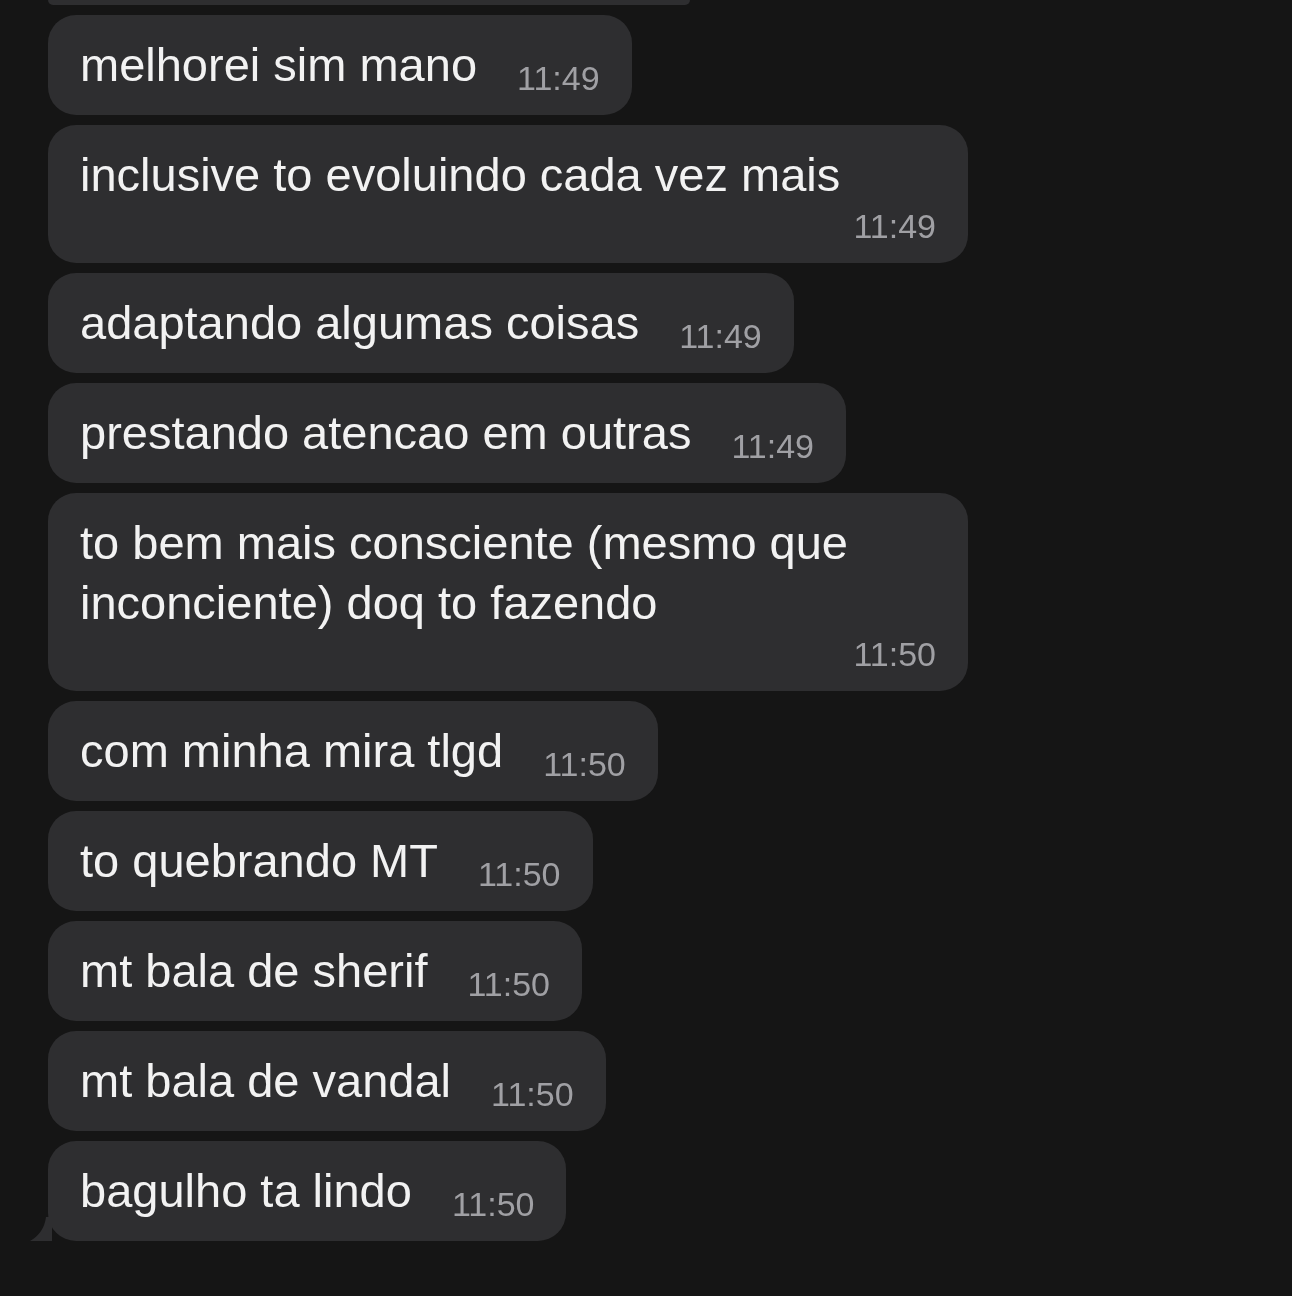 Image resolution: width=1292 pixels, height=1296 pixels. What do you see at coordinates (259, 861) in the screenshot?
I see `message-text: to quebrando MT` at bounding box center [259, 861].